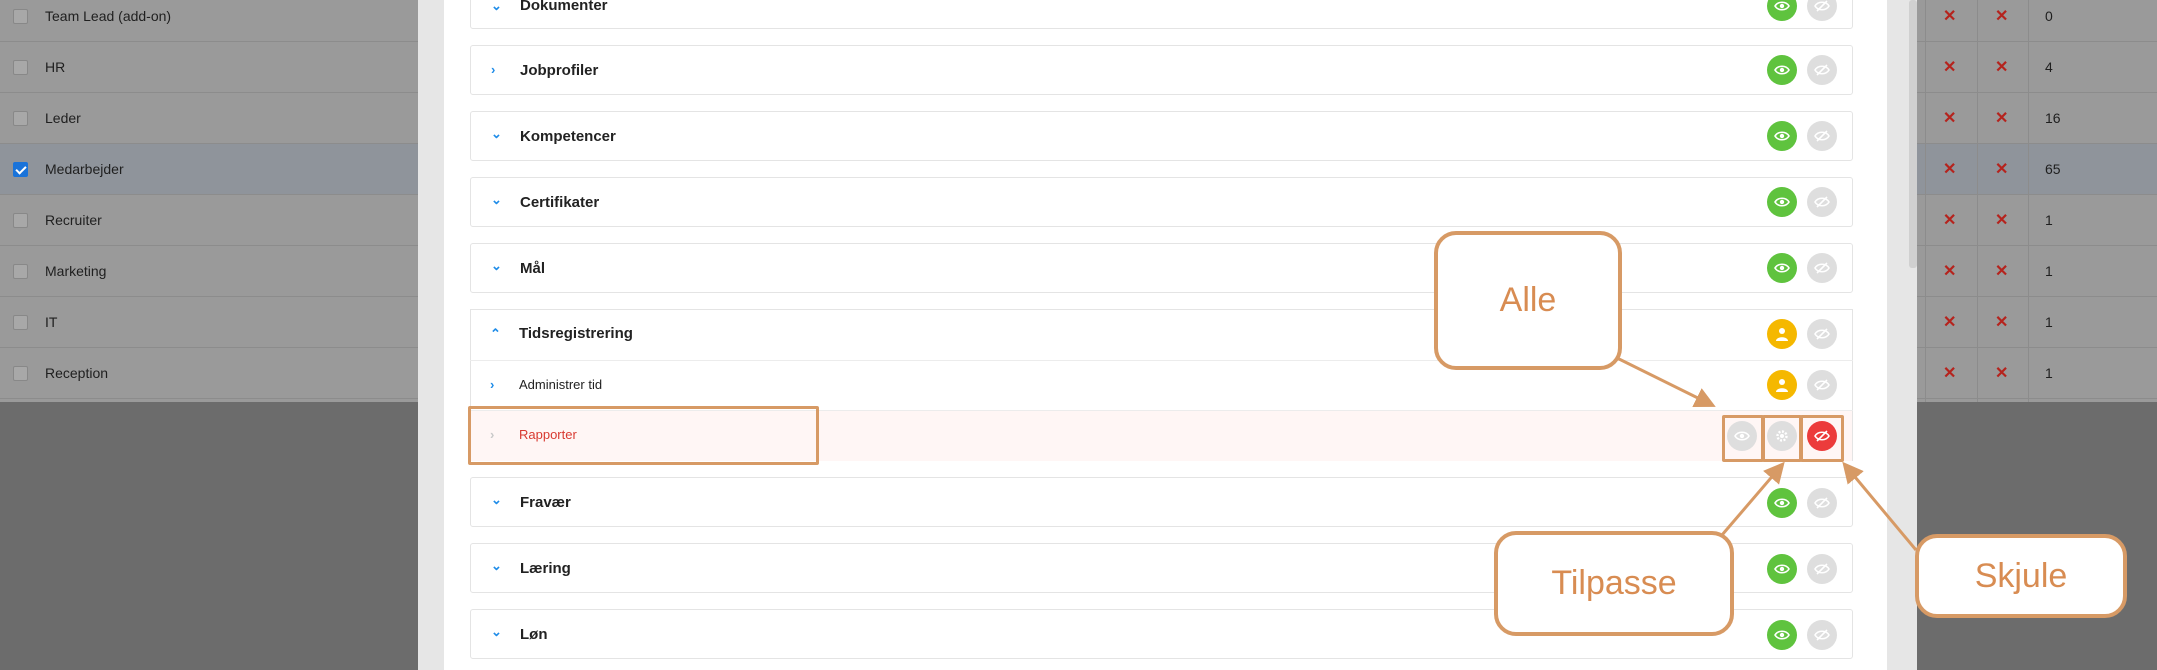 This screenshot has width=2157, height=670. I want to click on role-count: 0, so click(2049, 16).